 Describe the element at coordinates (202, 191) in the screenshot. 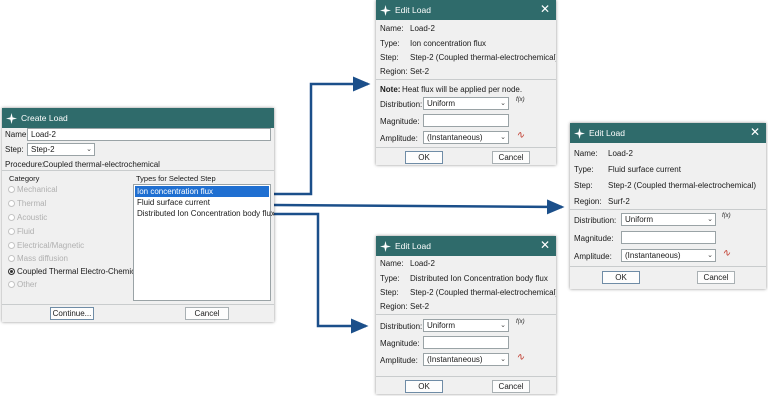

I see `list-item: Ion concentration flux` at that location.